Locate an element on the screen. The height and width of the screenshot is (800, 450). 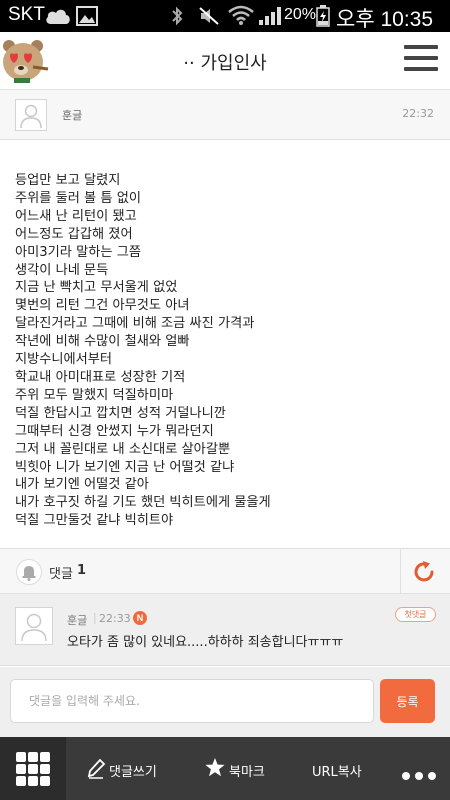
page-title: ·· 가입인사 is located at coordinates (225, 63).